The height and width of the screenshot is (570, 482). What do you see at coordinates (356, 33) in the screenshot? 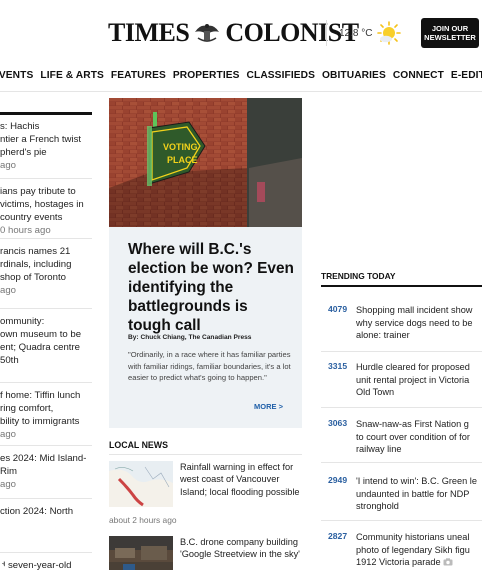
I see `temperature: 12.8 °C` at bounding box center [356, 33].